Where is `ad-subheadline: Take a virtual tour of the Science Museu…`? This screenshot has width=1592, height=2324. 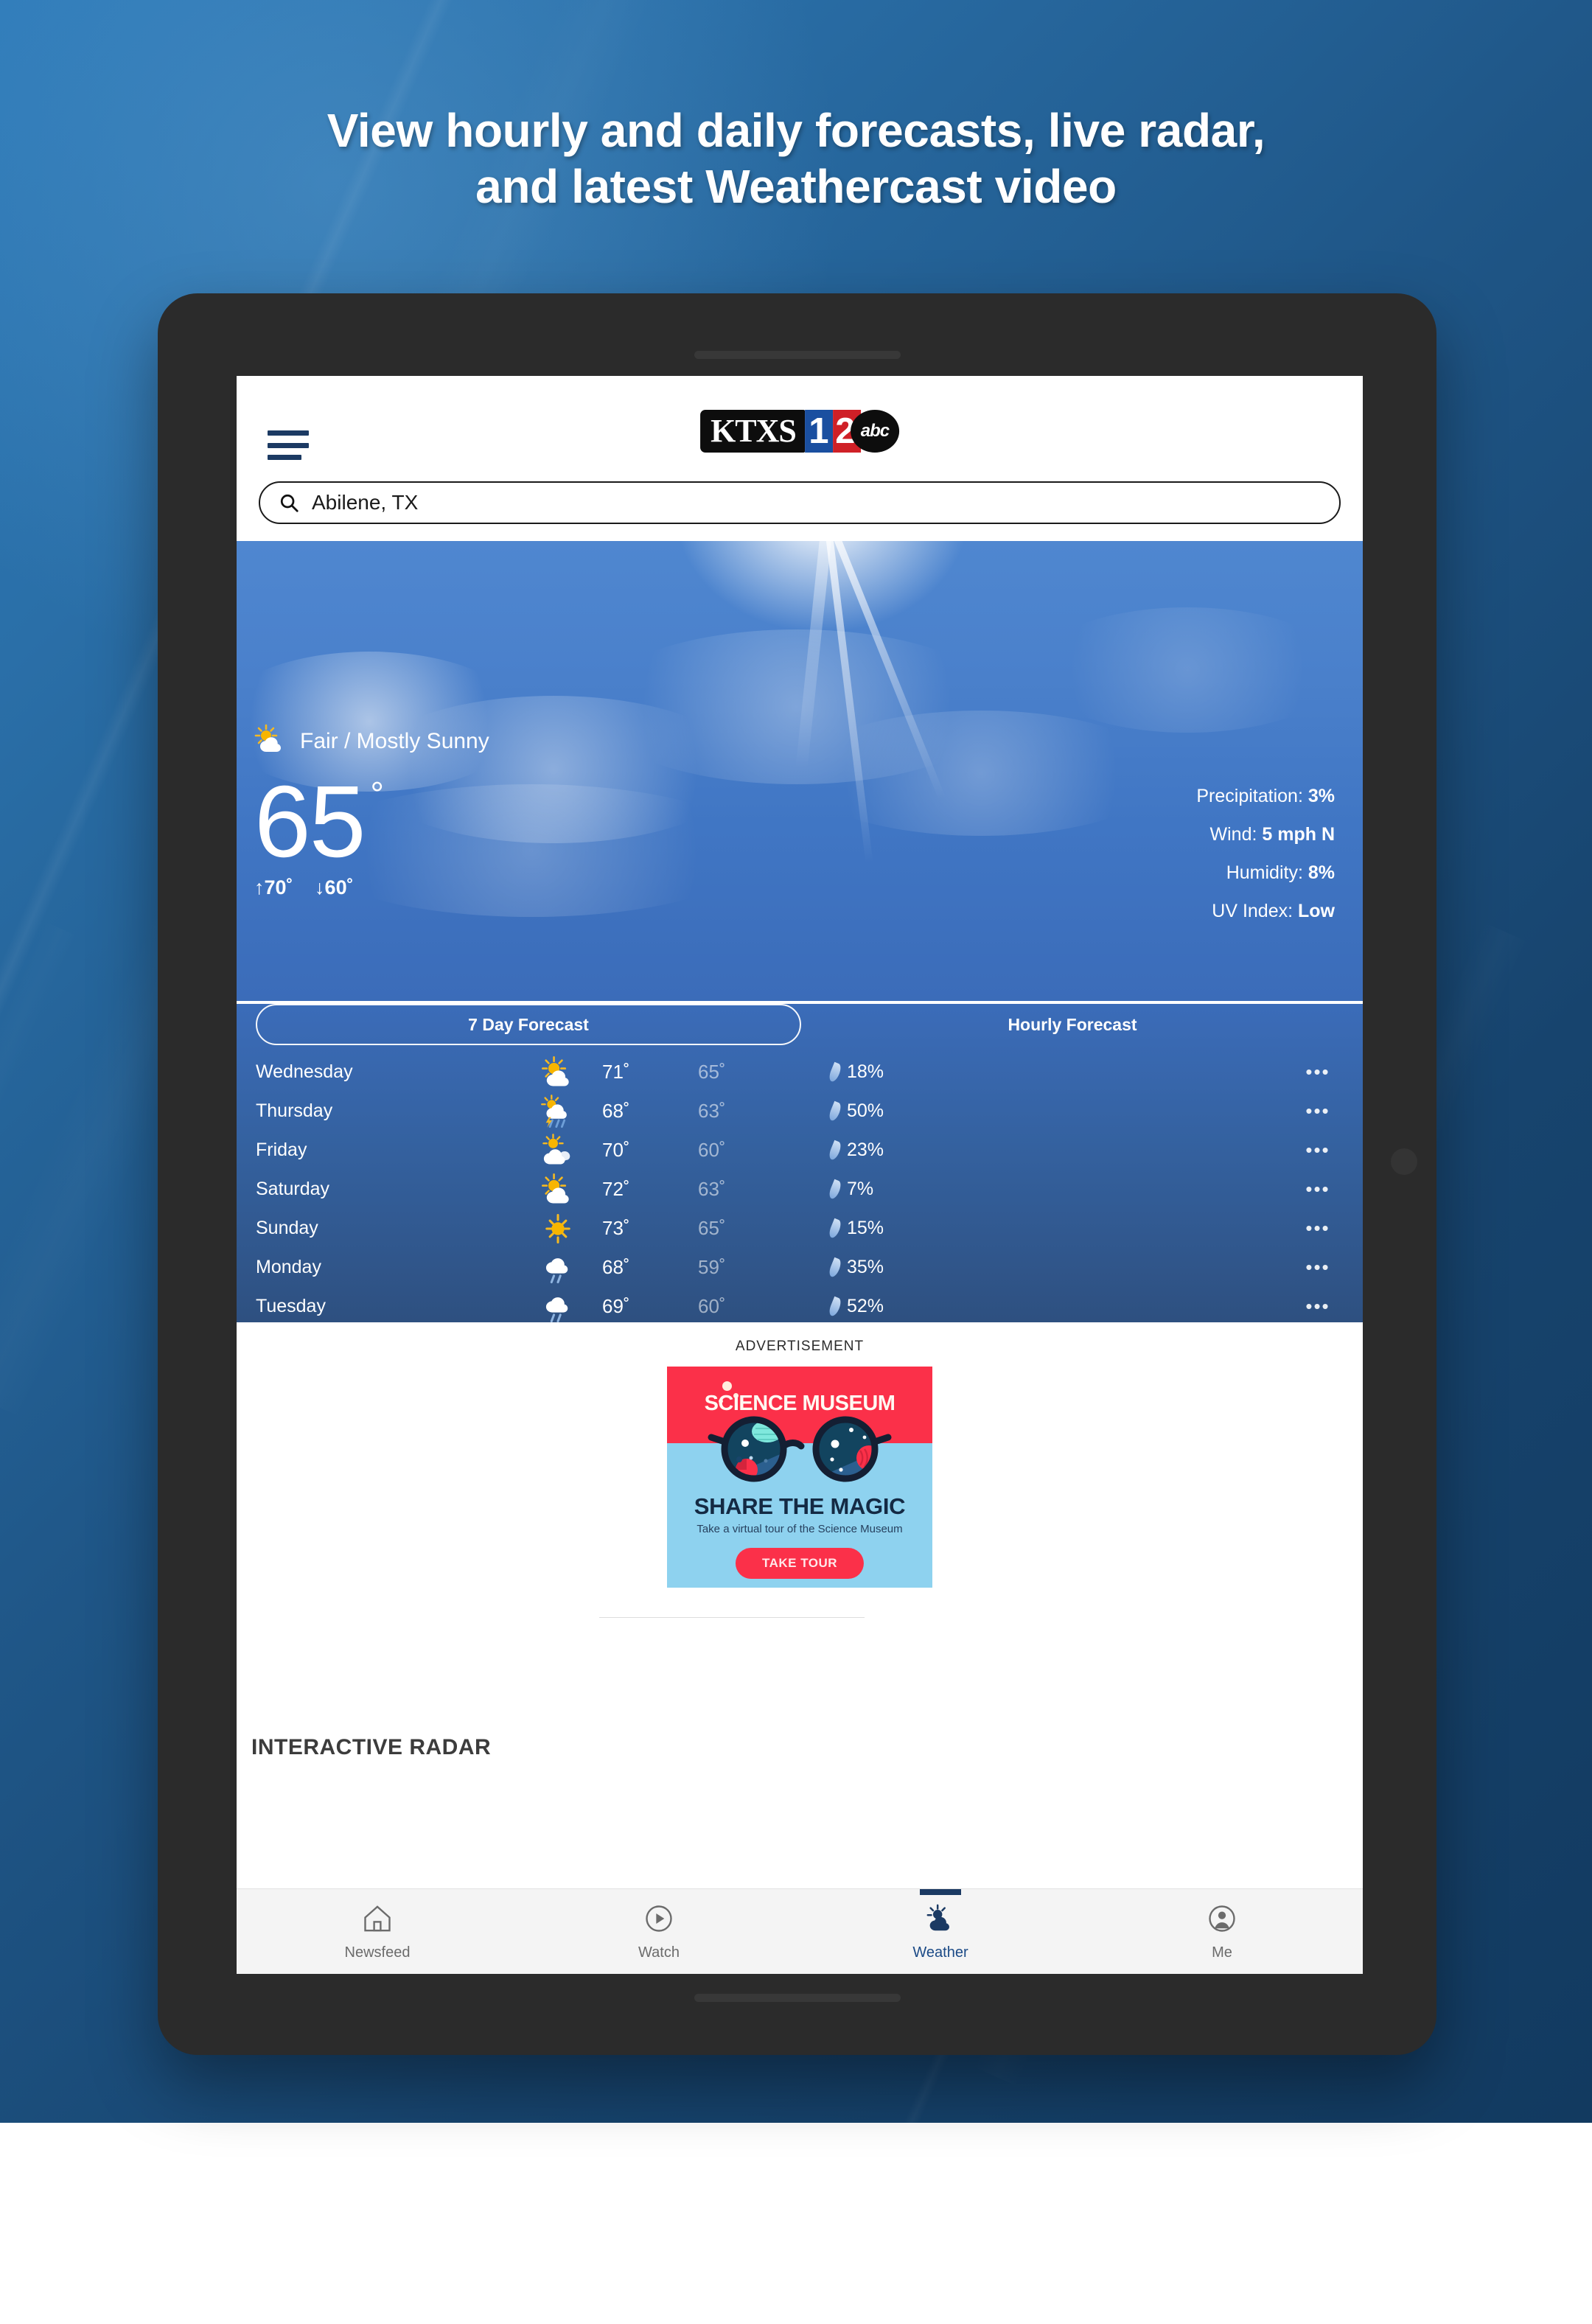
ad-subheadline: Take a virtual tour of the Science Museu… is located at coordinates (799, 1529).